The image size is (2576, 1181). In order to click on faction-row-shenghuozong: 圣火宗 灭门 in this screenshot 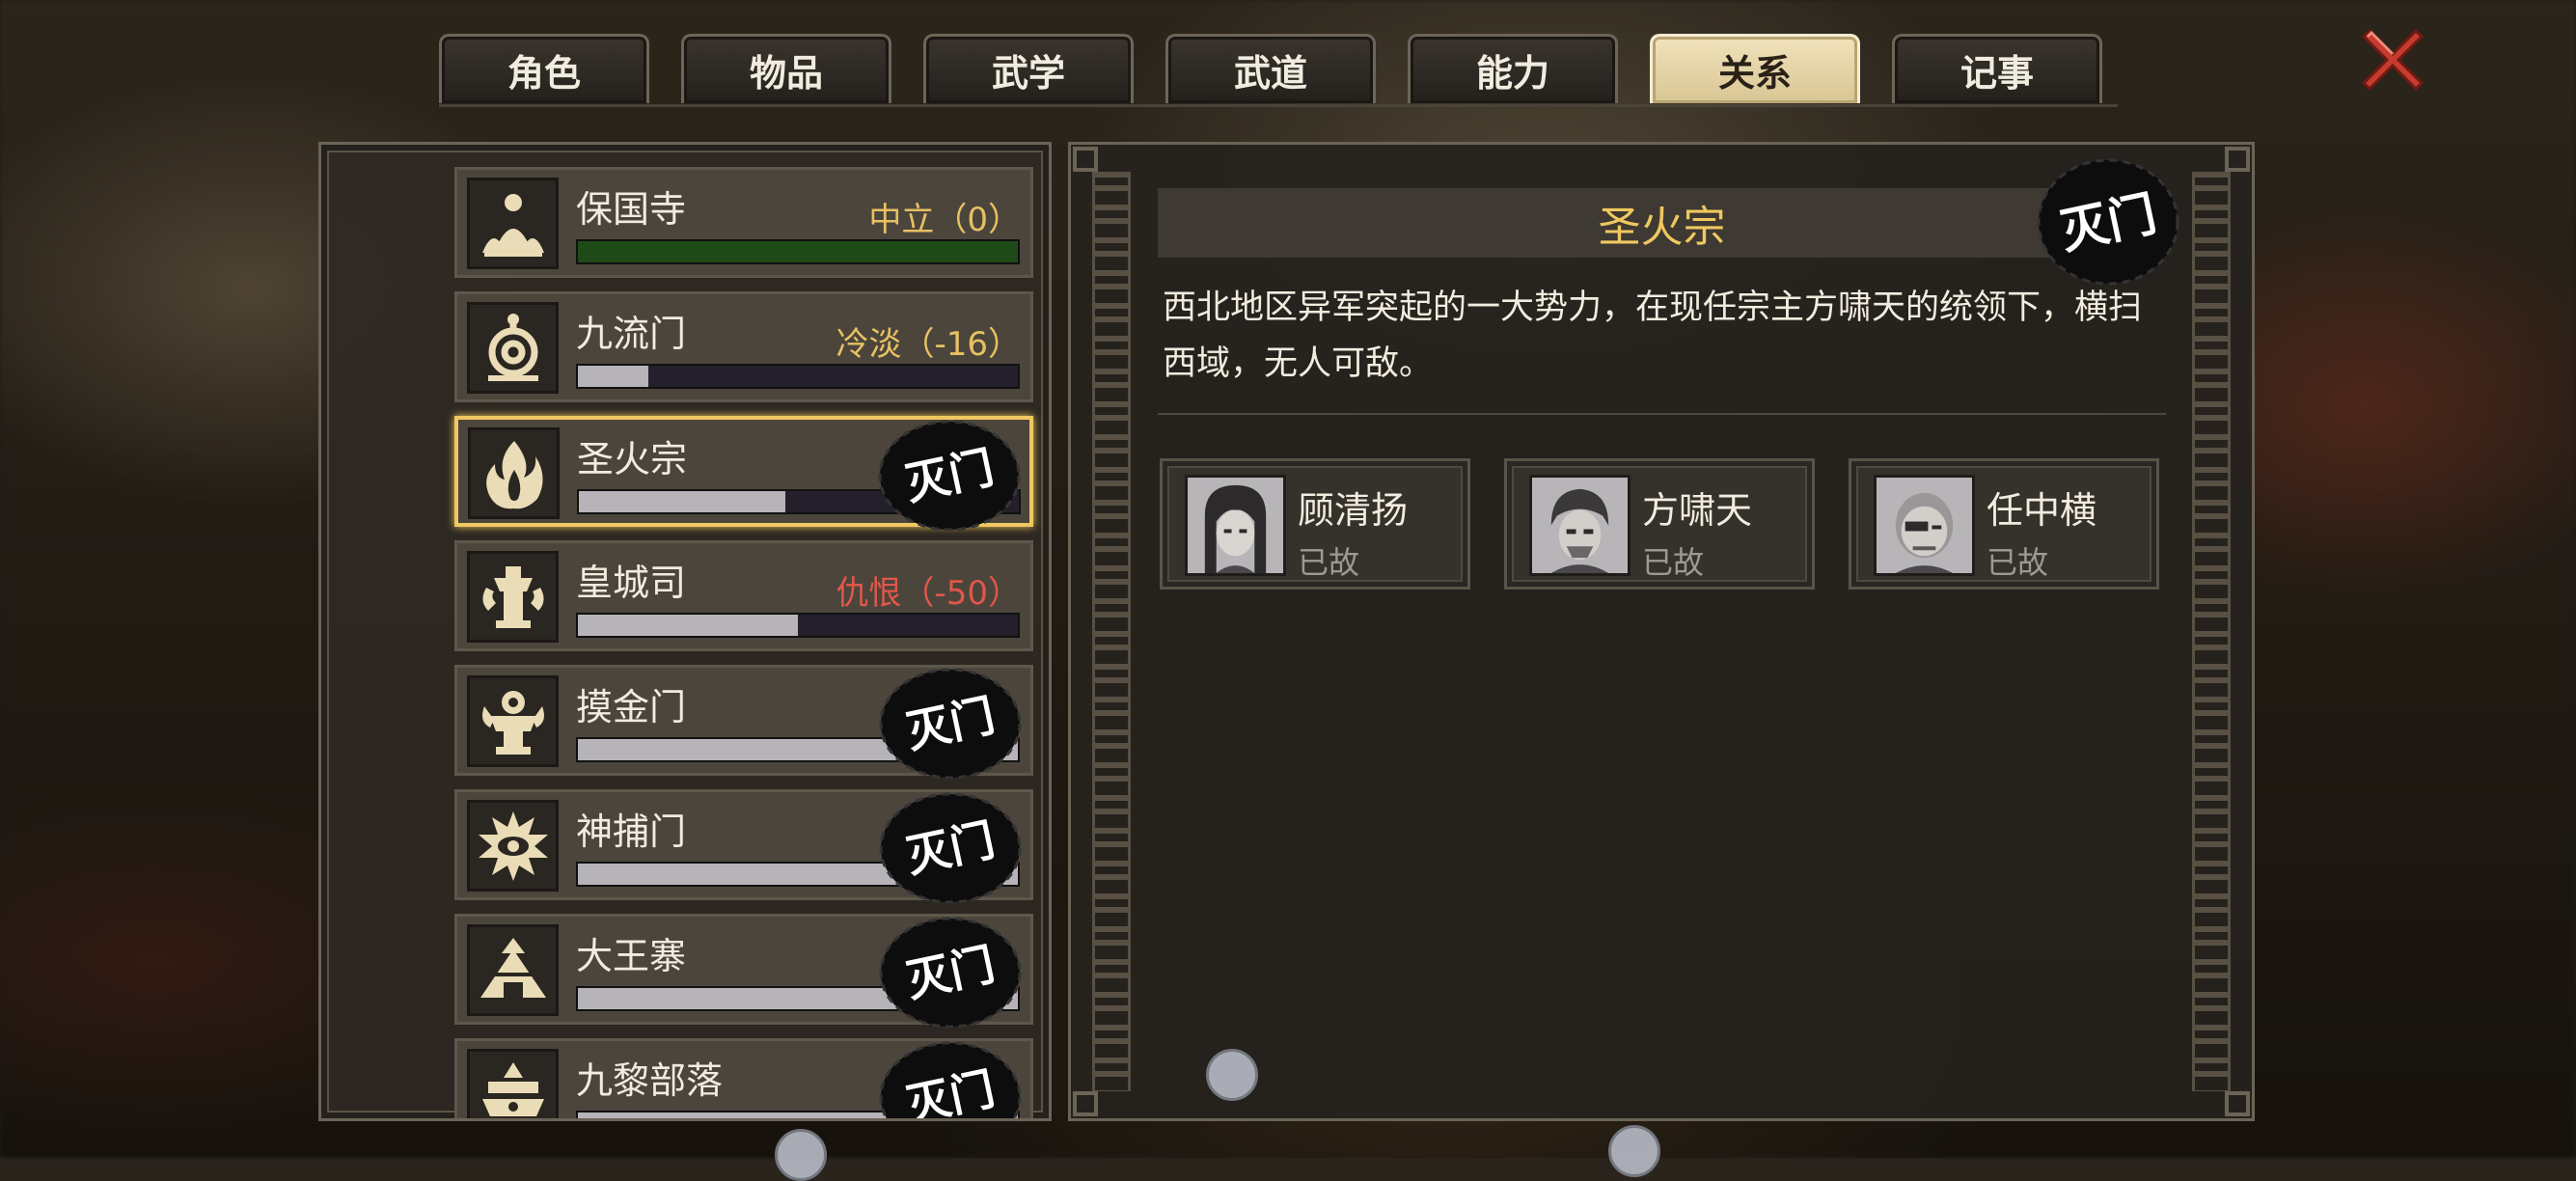, I will do `click(744, 474)`.